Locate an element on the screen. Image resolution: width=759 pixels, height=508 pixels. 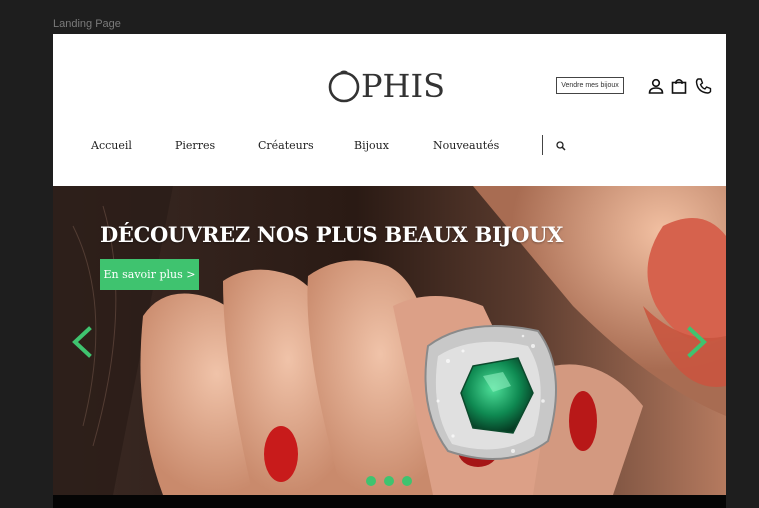
carousel-dots is located at coordinates (389, 481).